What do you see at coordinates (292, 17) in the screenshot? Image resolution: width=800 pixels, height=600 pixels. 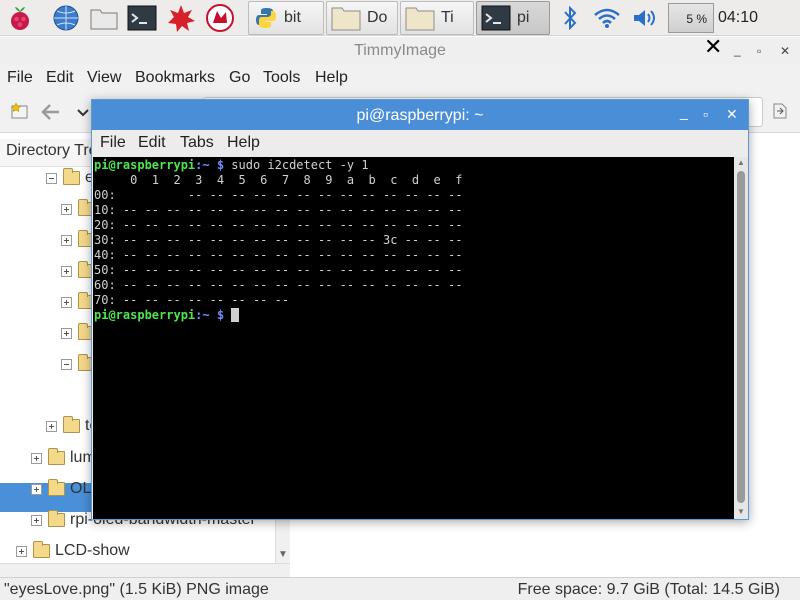 I see `task-label: bit` at bounding box center [292, 17].